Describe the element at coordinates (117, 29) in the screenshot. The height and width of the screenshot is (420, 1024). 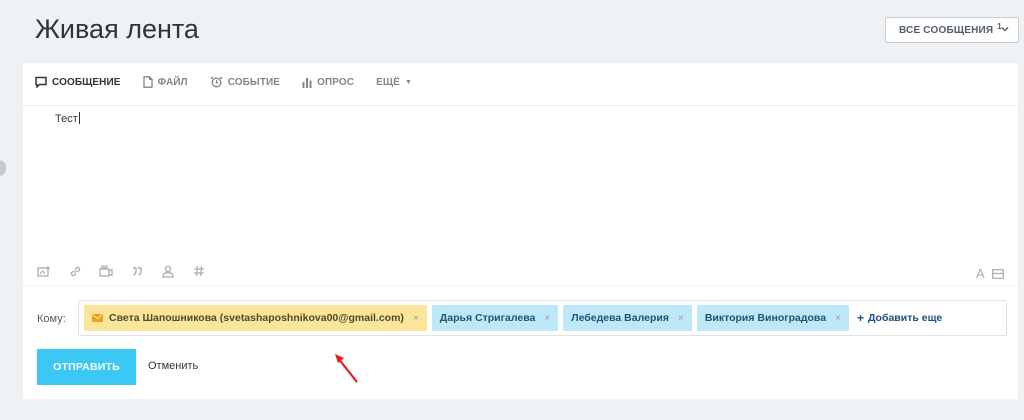
I see `page-title: Живая лента` at that location.